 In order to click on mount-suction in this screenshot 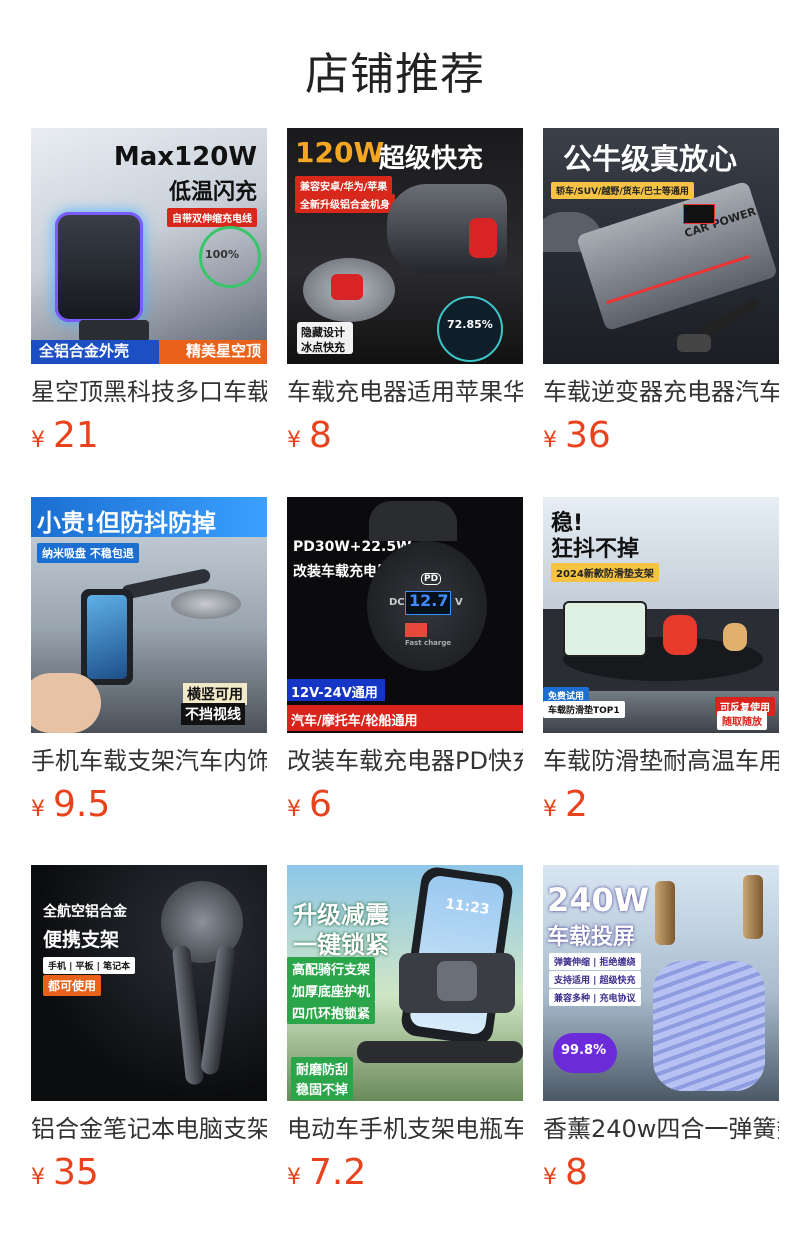, I will do `click(206, 604)`.